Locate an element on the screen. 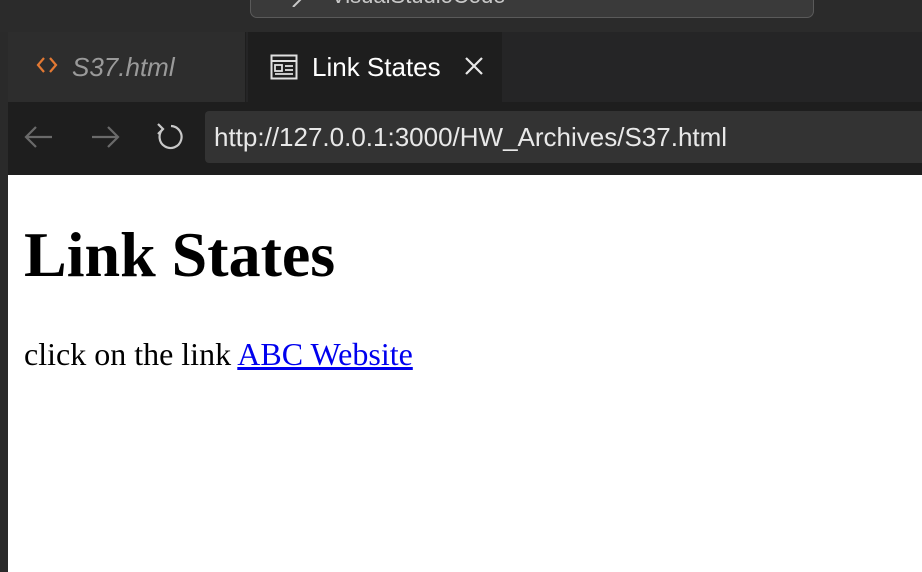 The height and width of the screenshot is (572, 922). title-bar: VisualStudioCode is located at coordinates (461, 16).